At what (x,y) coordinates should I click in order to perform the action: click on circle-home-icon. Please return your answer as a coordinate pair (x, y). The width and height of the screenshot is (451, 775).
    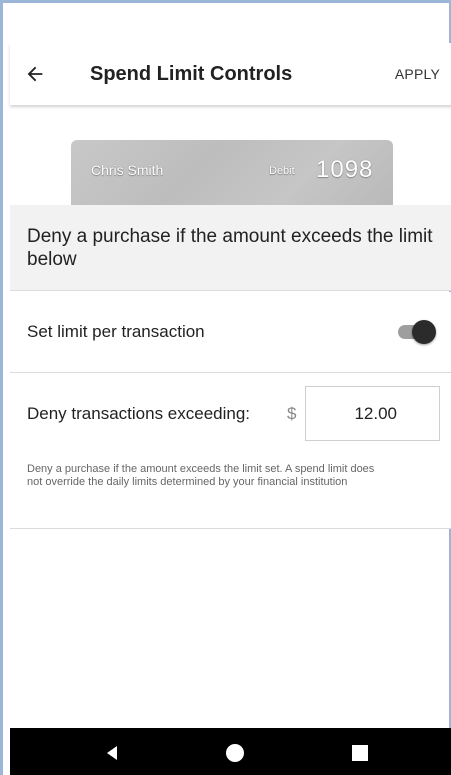
    Looking at the image, I should click on (235, 753).